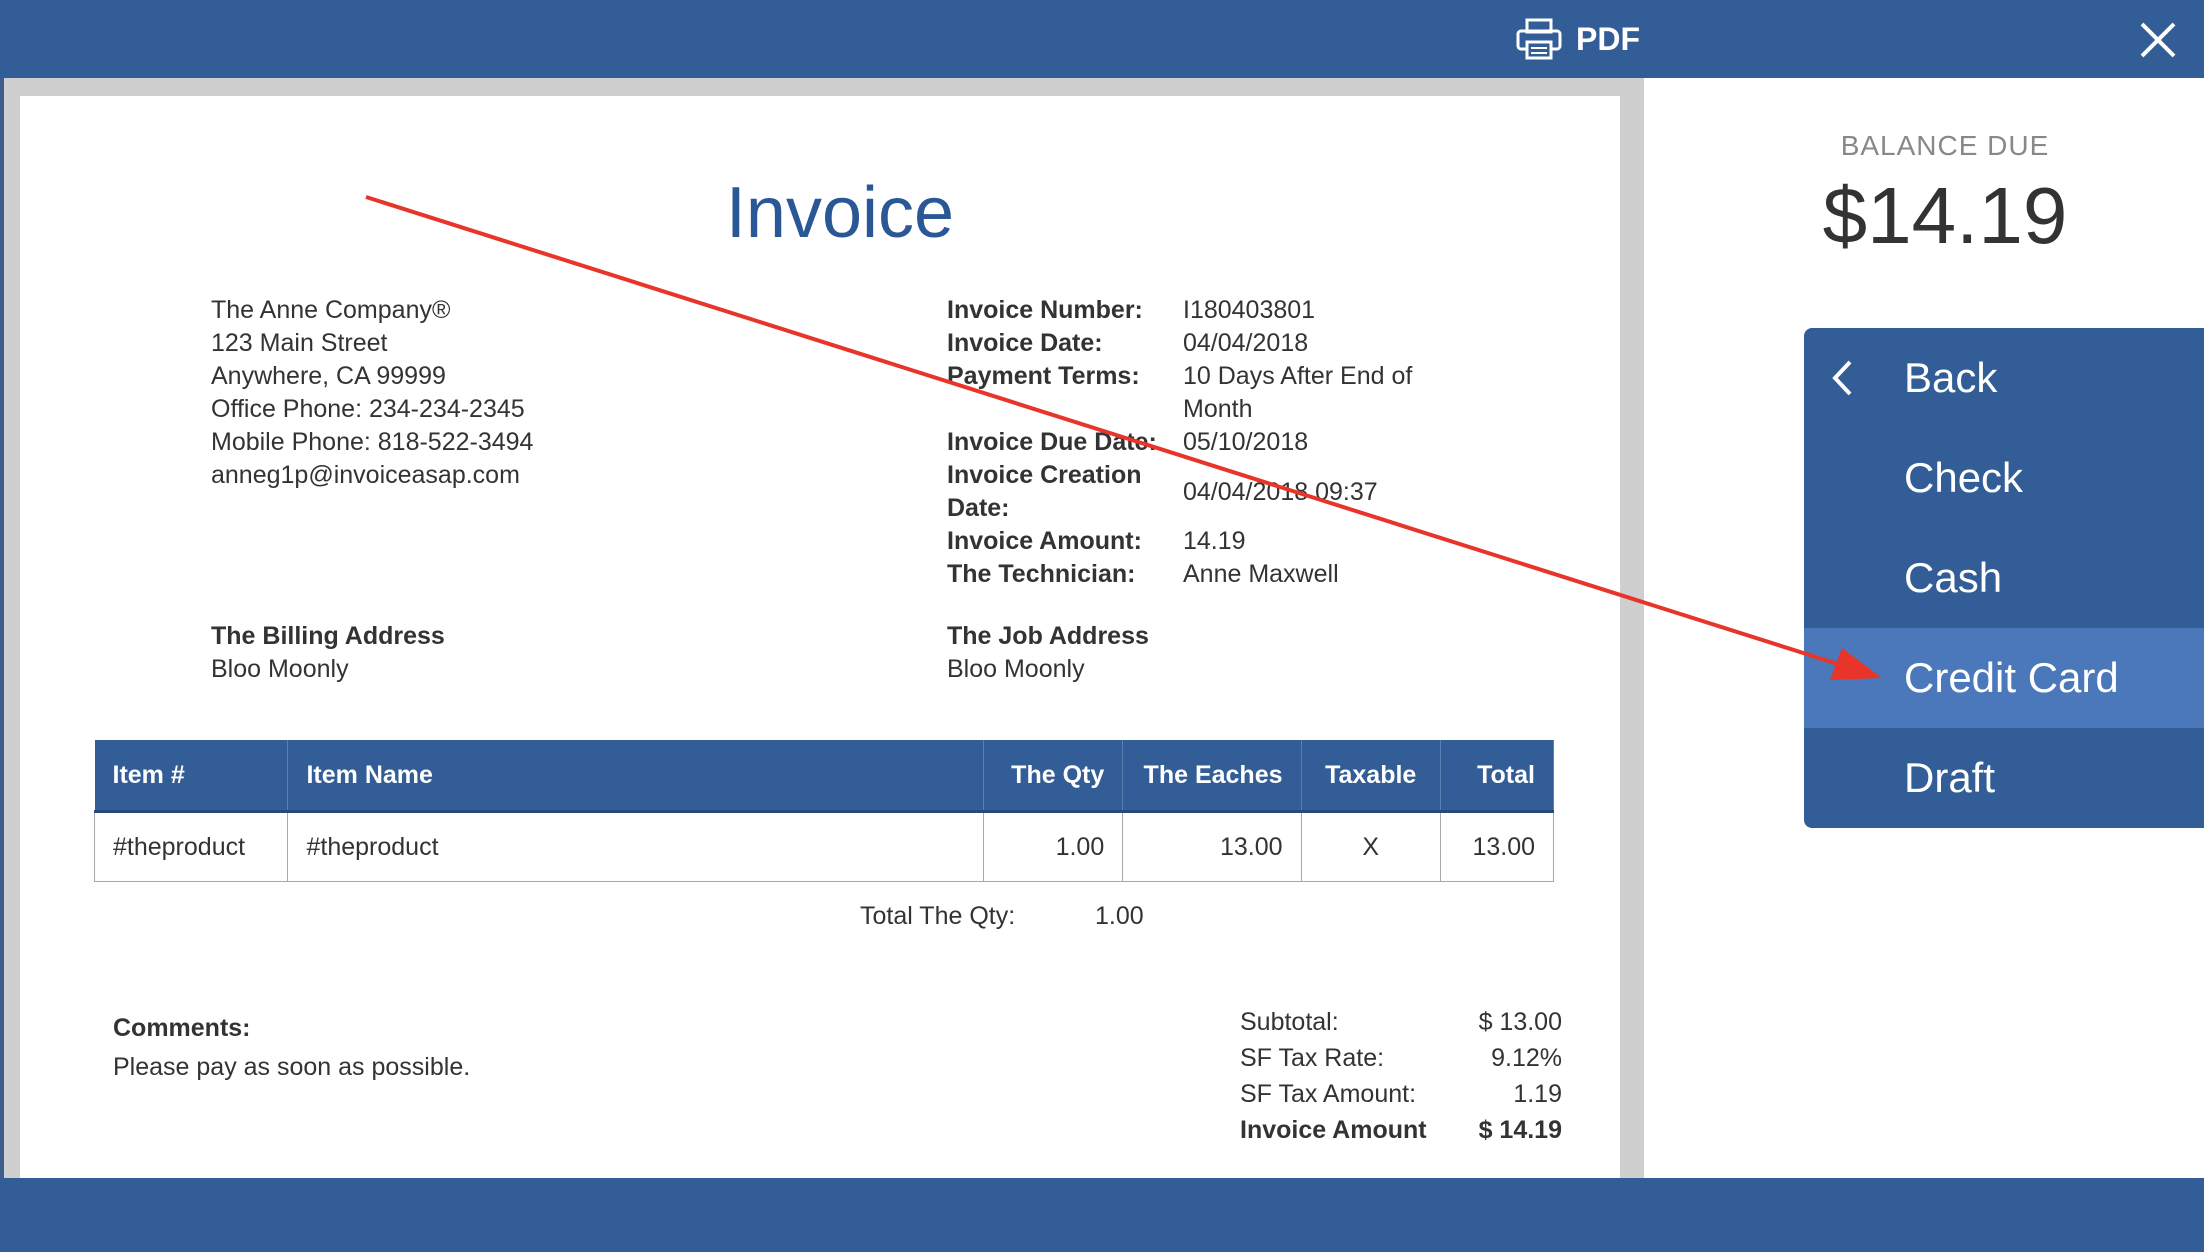  I want to click on meta-row: Invoice Number: I180403801, so click(1185, 310).